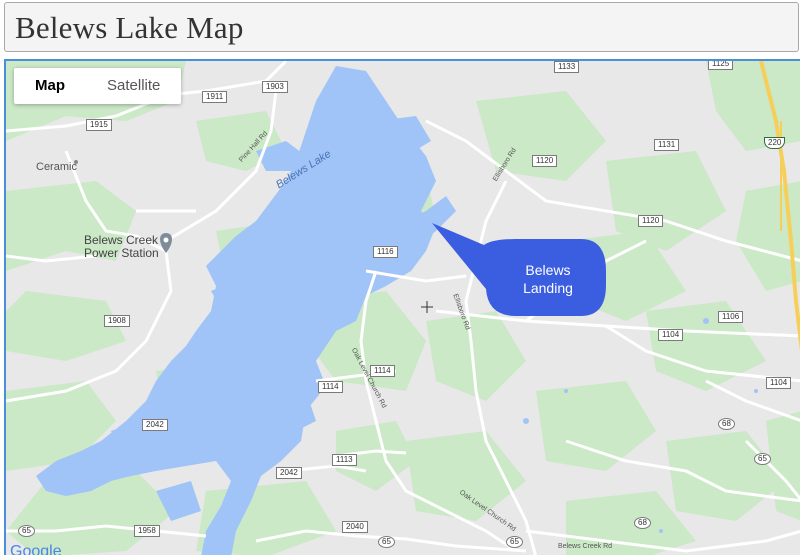 Image resolution: width=800 pixels, height=555 pixels. What do you see at coordinates (121, 253) in the screenshot?
I see `place-label-power-station-2: Power Station` at bounding box center [121, 253].